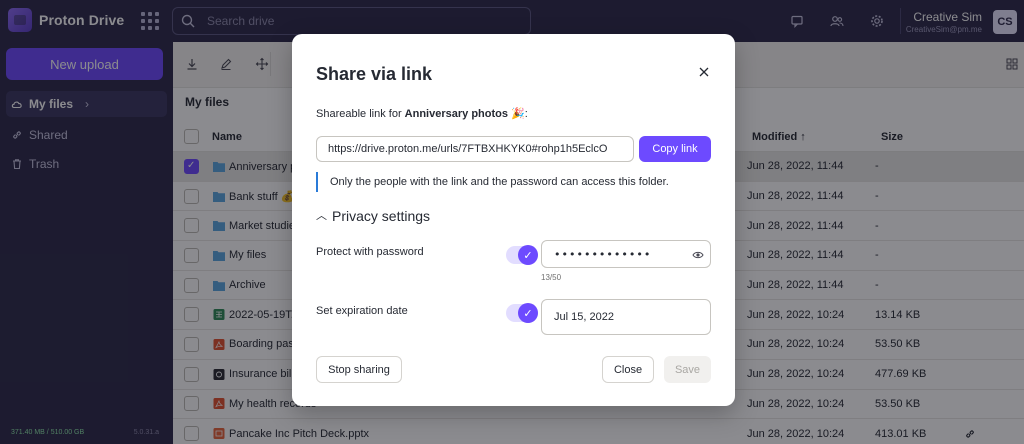  I want to click on password-toggle: ✓, so click(522, 255).